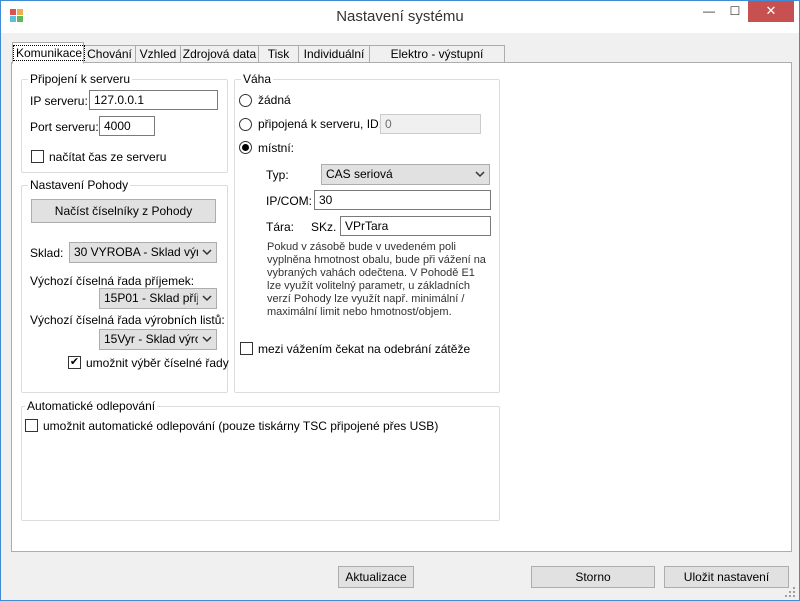  Describe the element at coordinates (80, 79) in the screenshot. I see `server-group-label: Připojení k serveru` at that location.